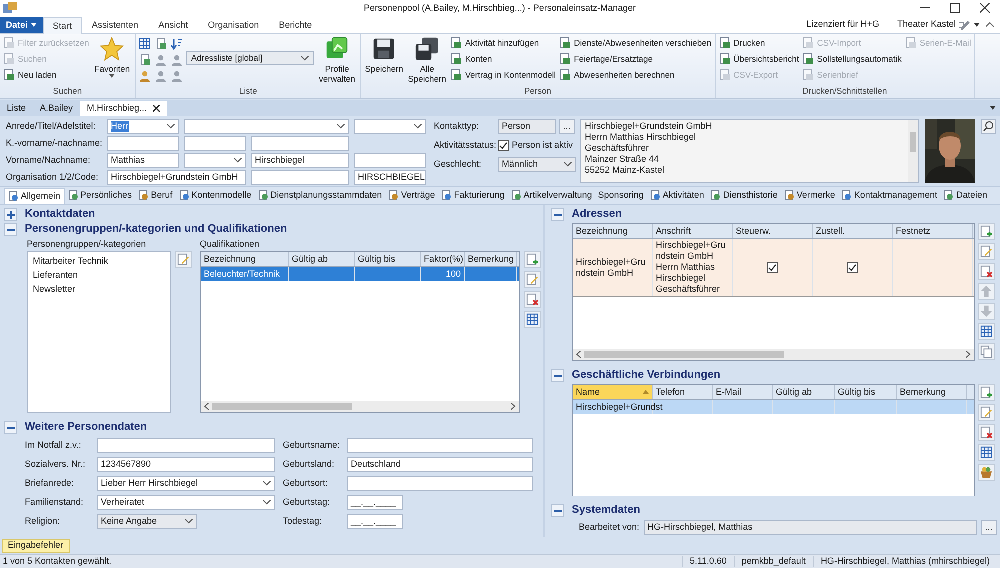 This screenshot has height=568, width=1000. I want to click on ribbon-tab: Berichte, so click(295, 25).